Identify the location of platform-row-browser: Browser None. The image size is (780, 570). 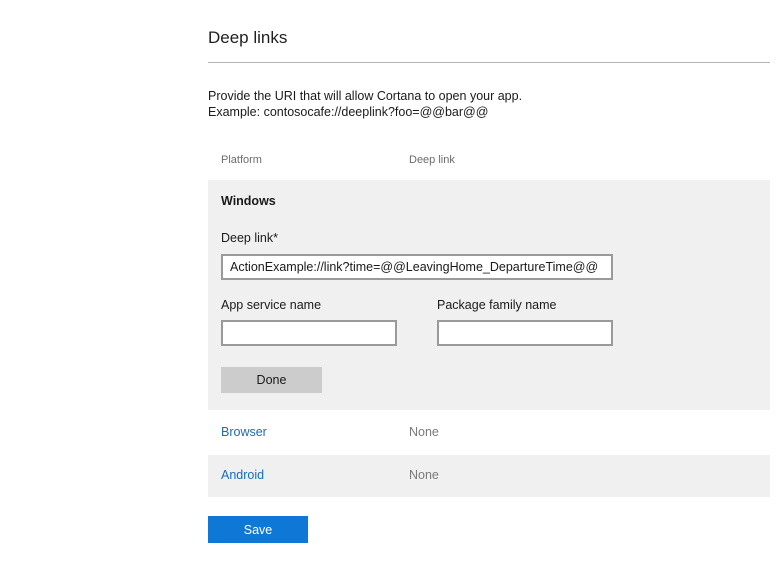
(489, 433).